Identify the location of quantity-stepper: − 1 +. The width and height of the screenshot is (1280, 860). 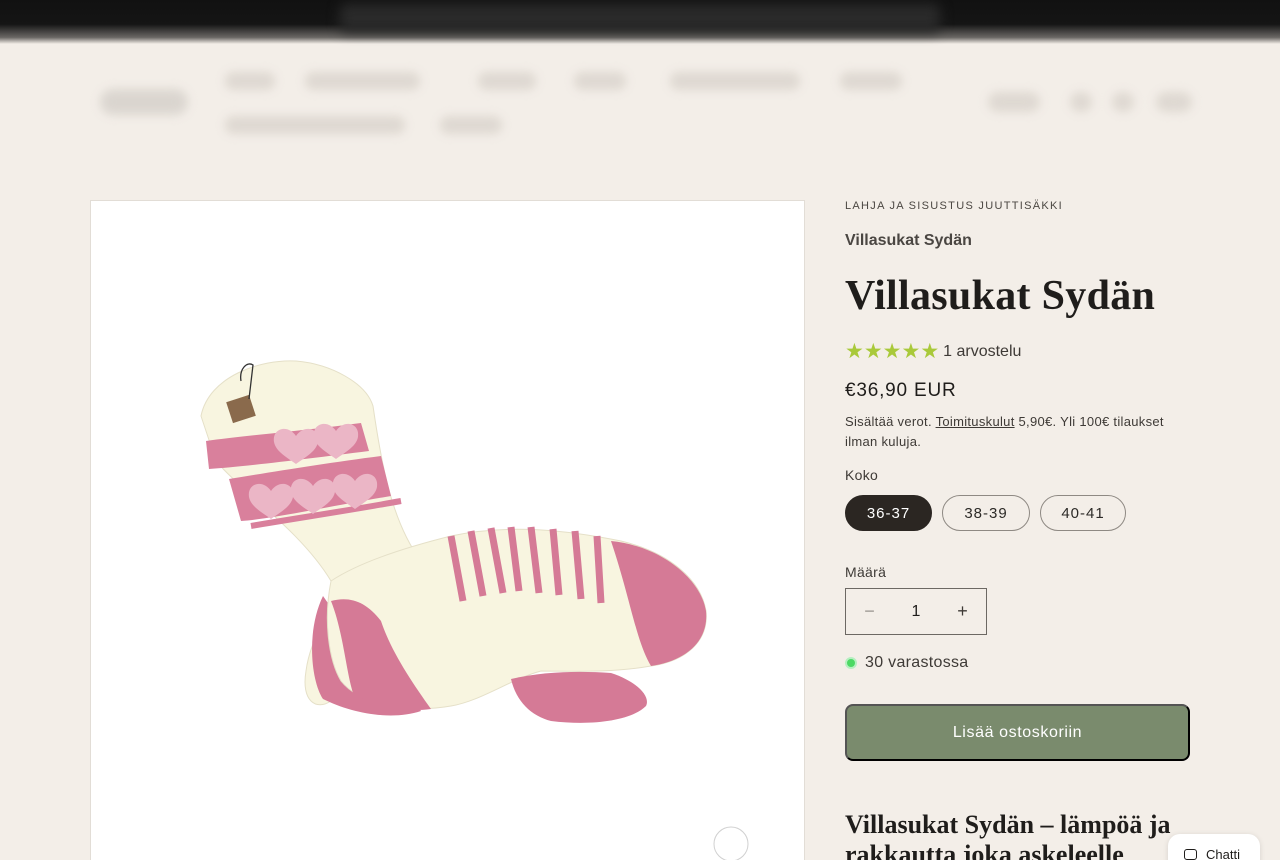
(916, 611).